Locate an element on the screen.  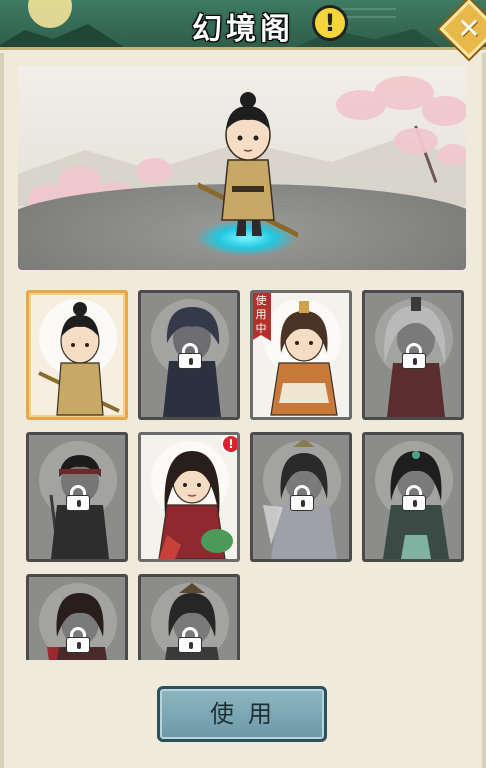
in-use-tag: 使用中 is located at coordinates (262, 317).